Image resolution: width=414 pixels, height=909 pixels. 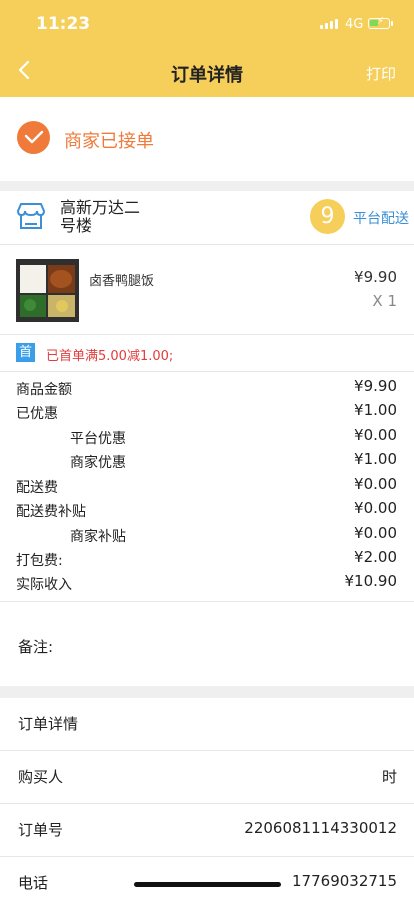 What do you see at coordinates (381, 73) in the screenshot?
I see `print-button: 打印` at bounding box center [381, 73].